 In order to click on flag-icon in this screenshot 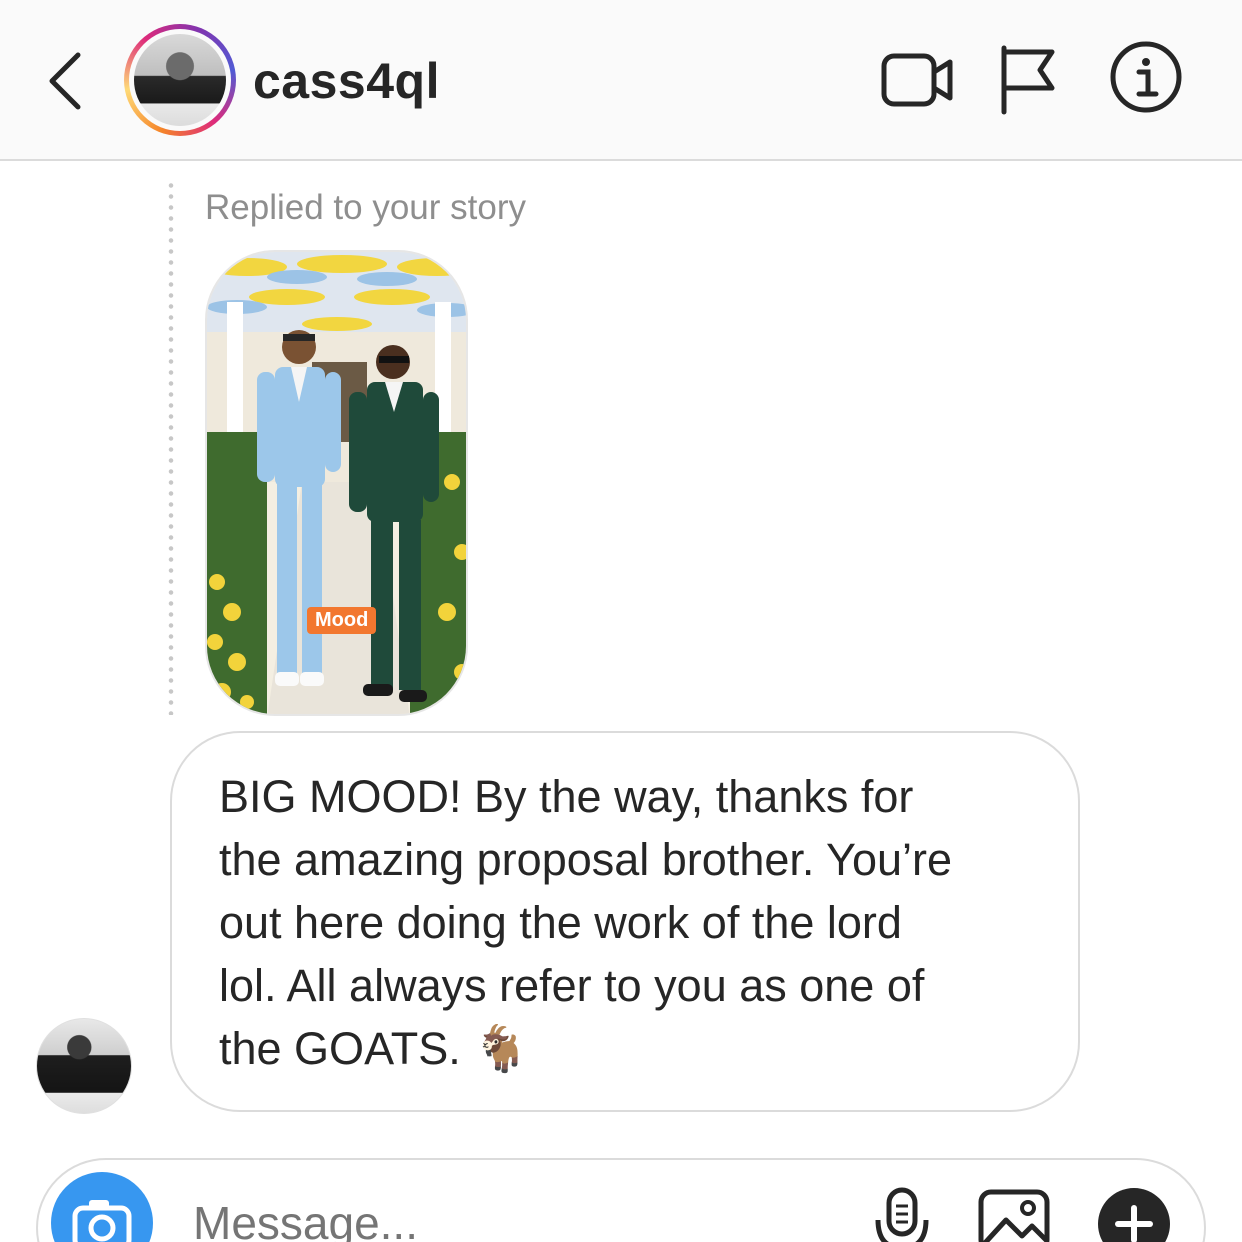, I will do `click(1028, 80)`.